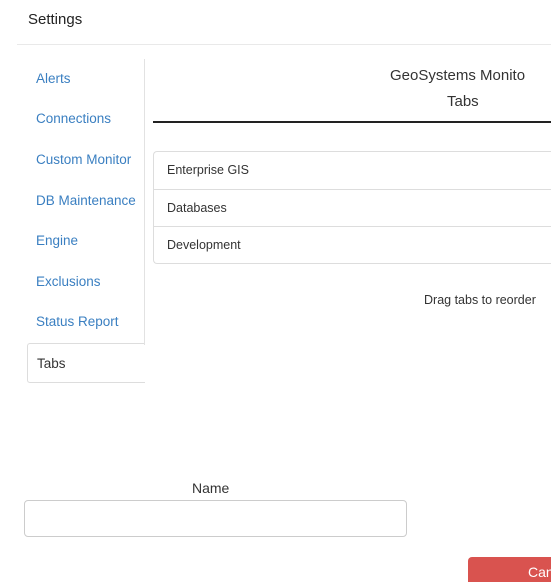 The height and width of the screenshot is (582, 551). What do you see at coordinates (215, 518) in the screenshot?
I see `name-input` at bounding box center [215, 518].